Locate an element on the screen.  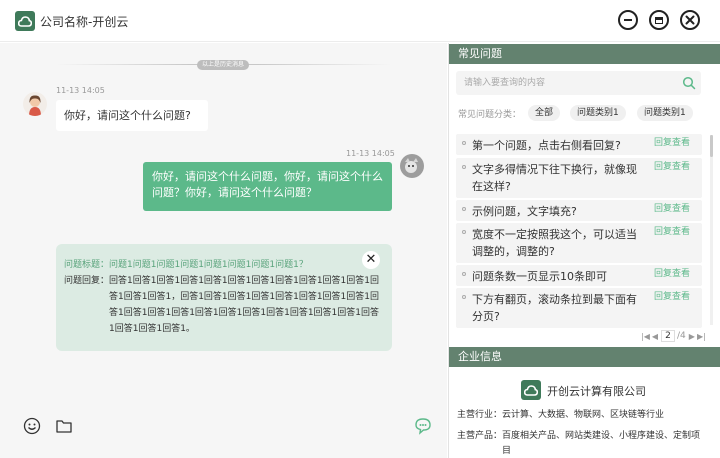
prev-page-icon: ◀ is located at coordinates (655, 336).